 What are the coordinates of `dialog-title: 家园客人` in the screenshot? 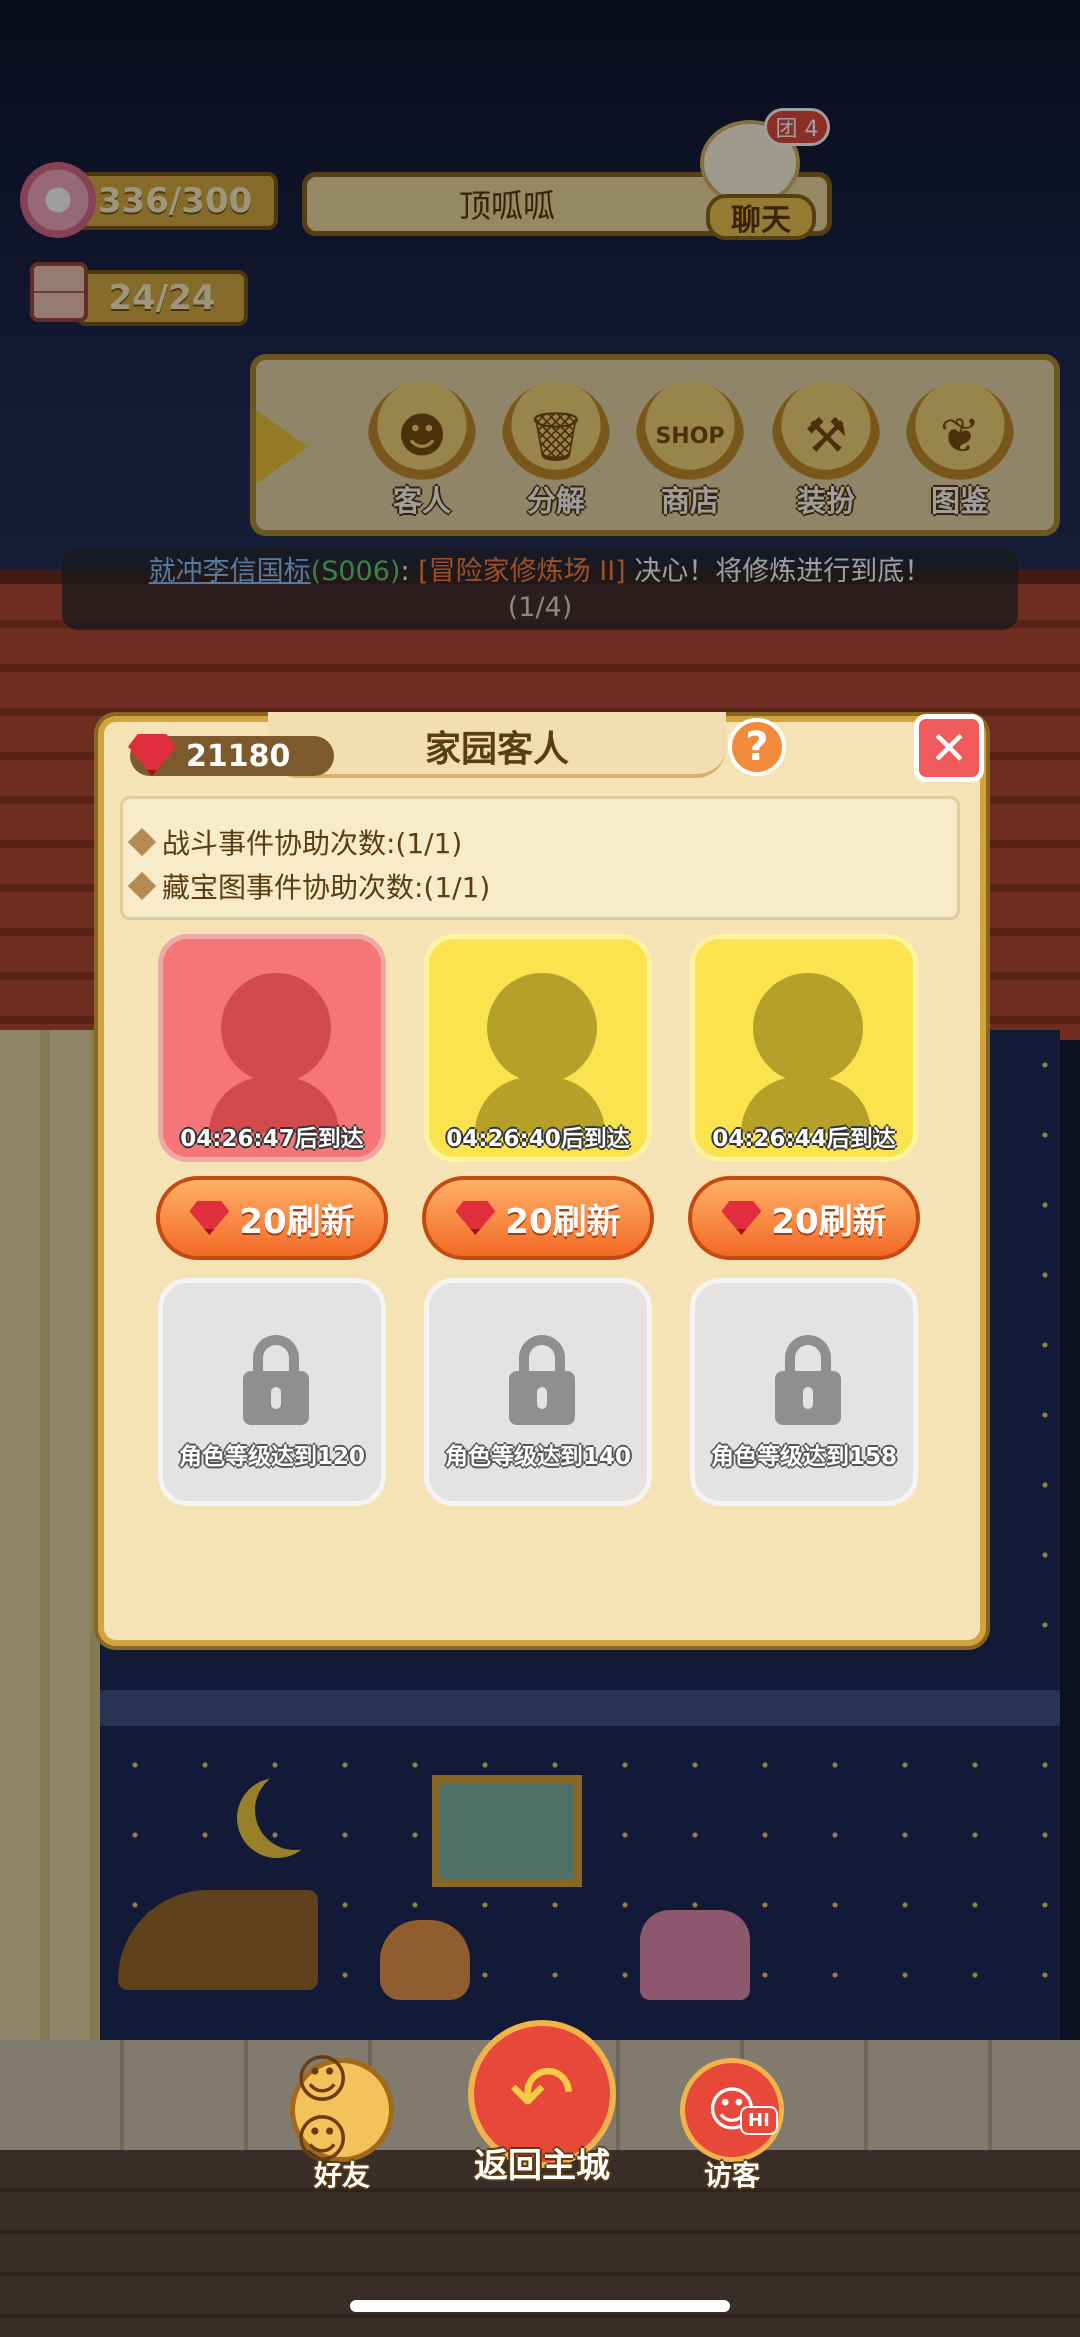 It's located at (496, 749).